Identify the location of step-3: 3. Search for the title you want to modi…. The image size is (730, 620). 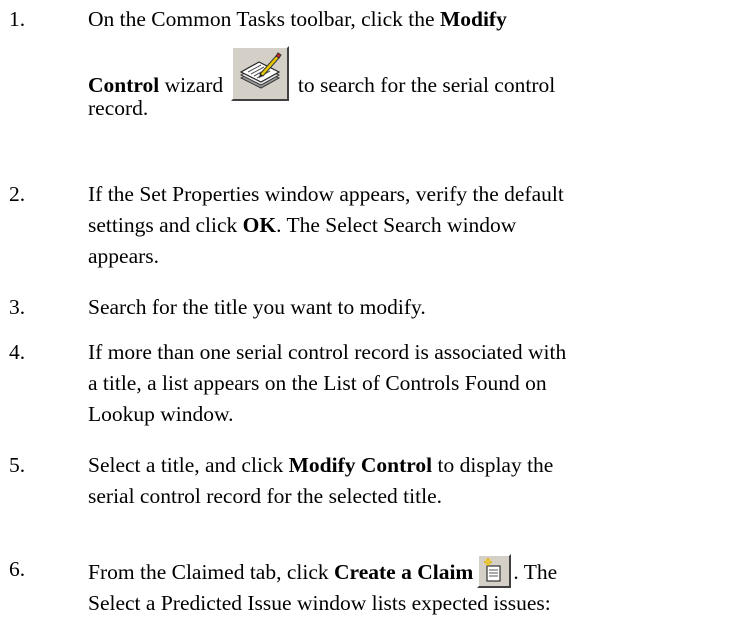
(365, 308).